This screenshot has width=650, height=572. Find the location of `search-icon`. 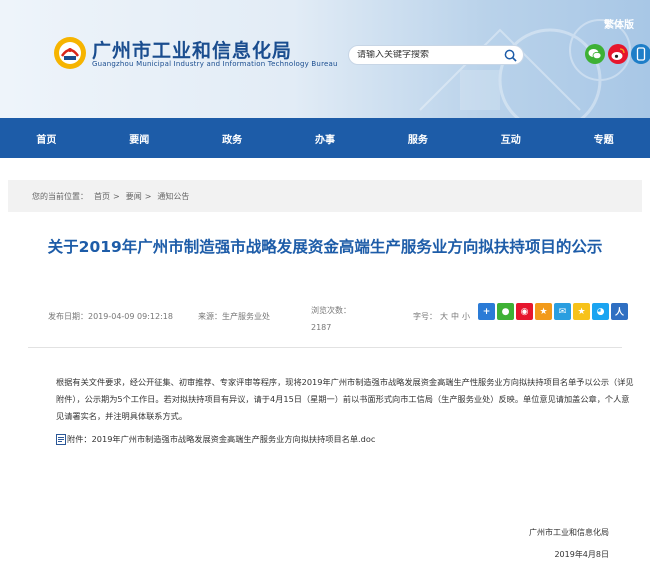

search-icon is located at coordinates (510, 55).